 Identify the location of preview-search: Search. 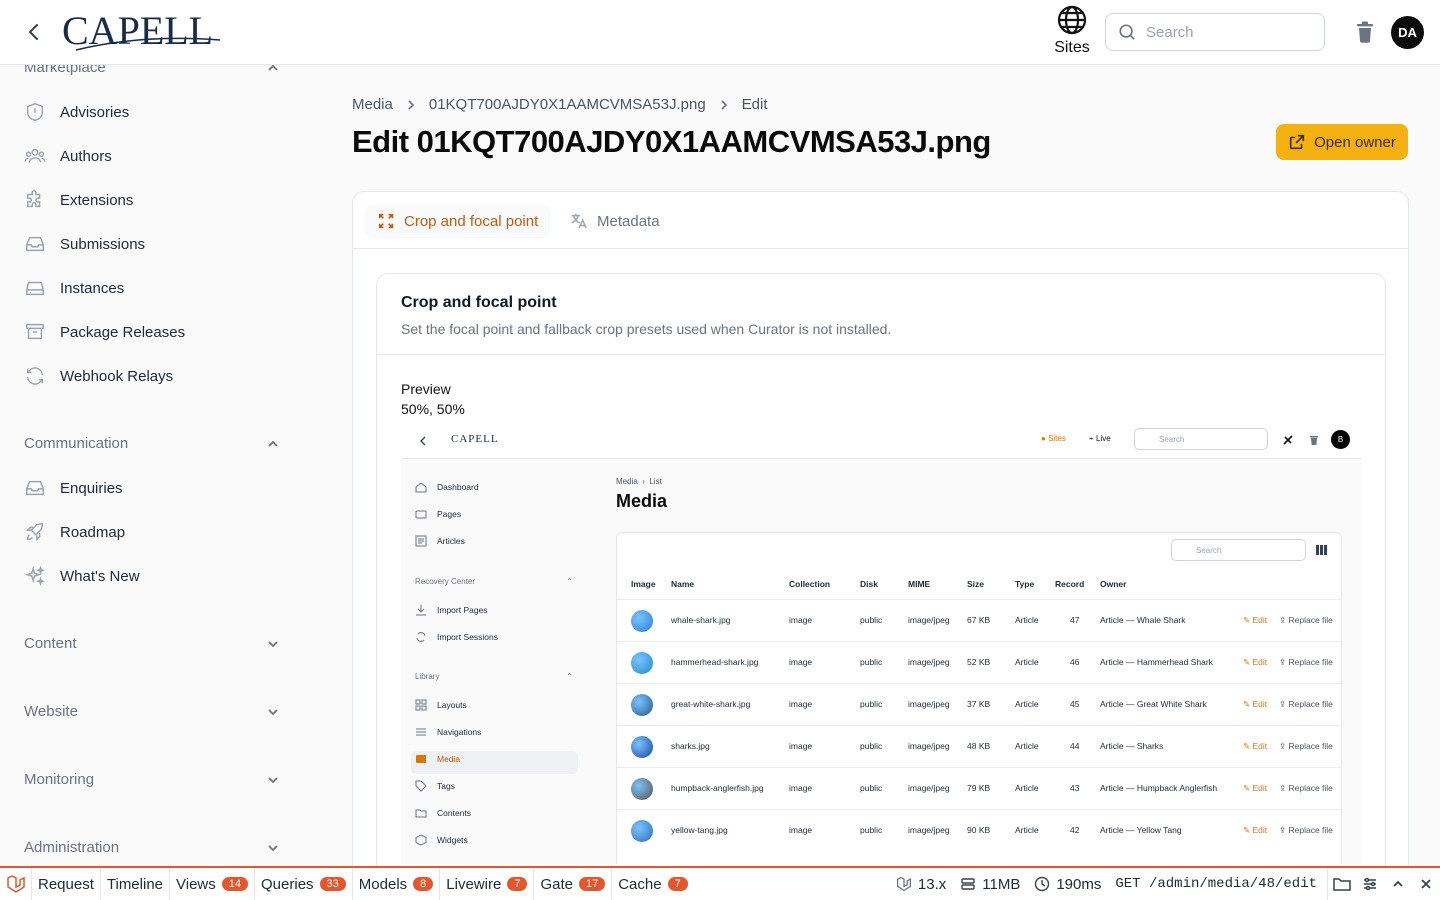
(1201, 439).